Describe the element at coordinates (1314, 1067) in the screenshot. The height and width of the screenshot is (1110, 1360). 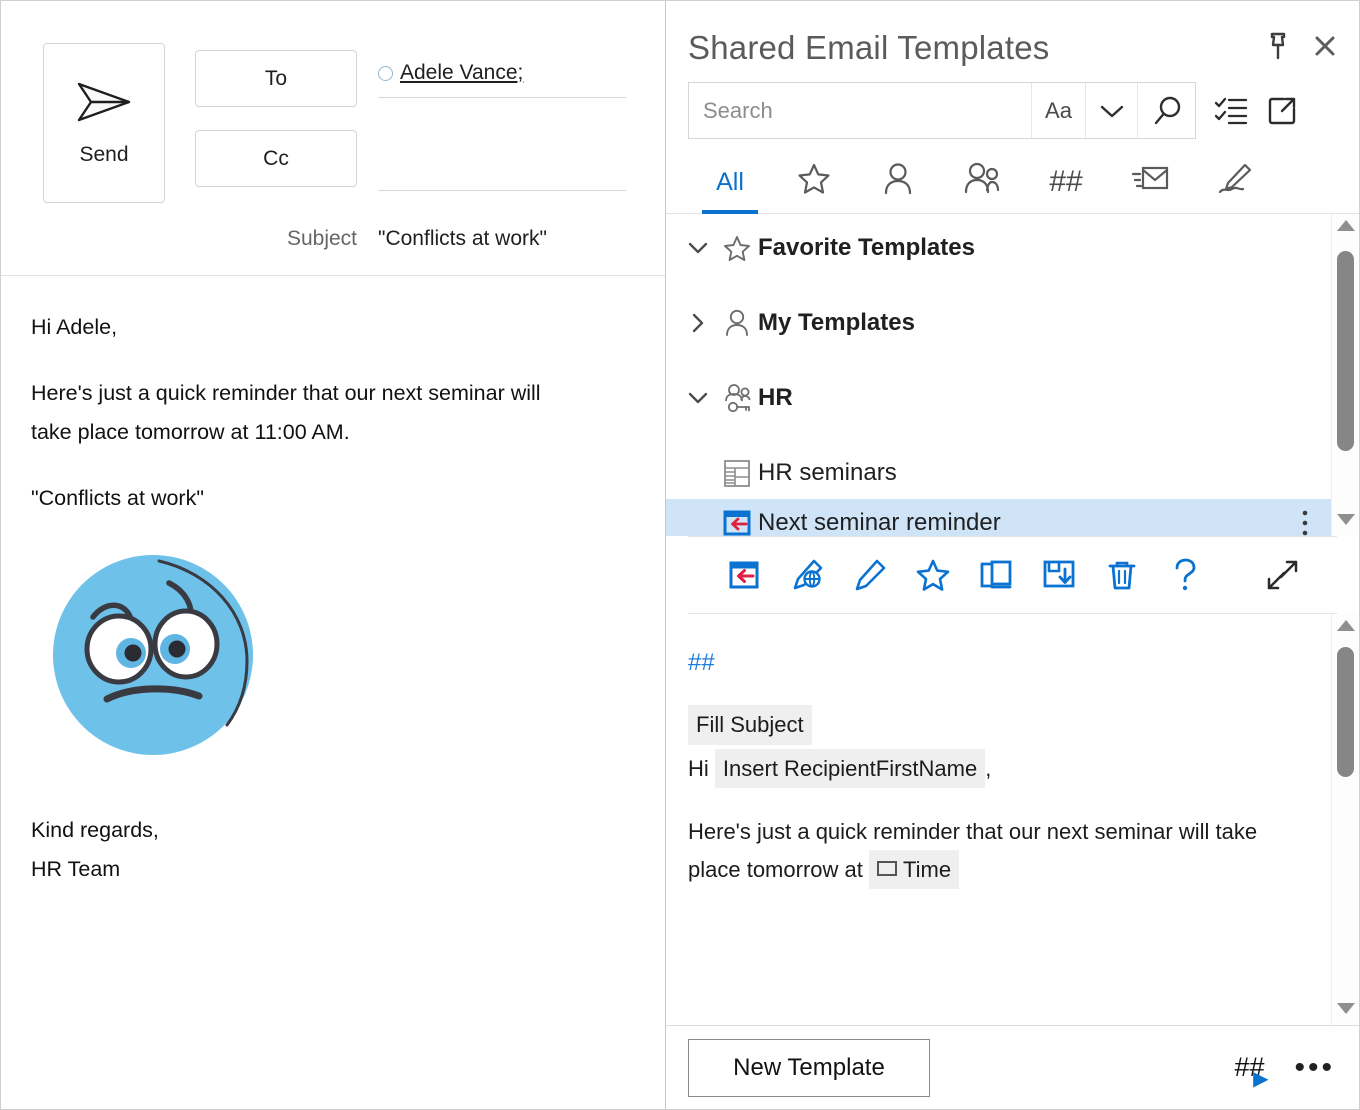
I see `ellipsis-icon: •••` at that location.